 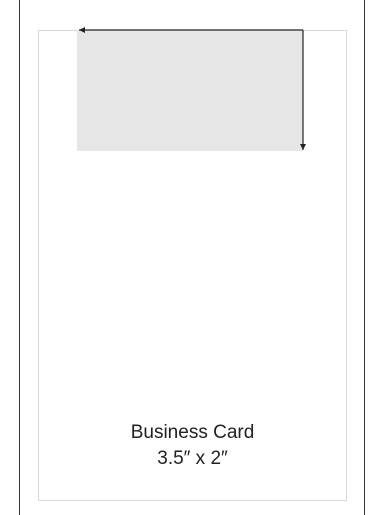 What do you see at coordinates (192, 446) in the screenshot?
I see `card-caption: Business Card 3.5″ x 2″` at bounding box center [192, 446].